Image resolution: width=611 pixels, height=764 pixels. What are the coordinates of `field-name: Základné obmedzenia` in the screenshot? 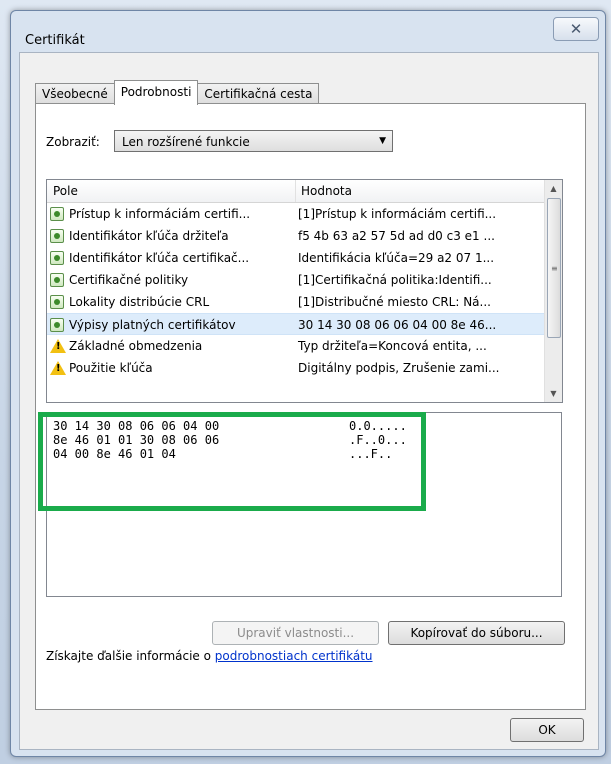 It's located at (136, 346).